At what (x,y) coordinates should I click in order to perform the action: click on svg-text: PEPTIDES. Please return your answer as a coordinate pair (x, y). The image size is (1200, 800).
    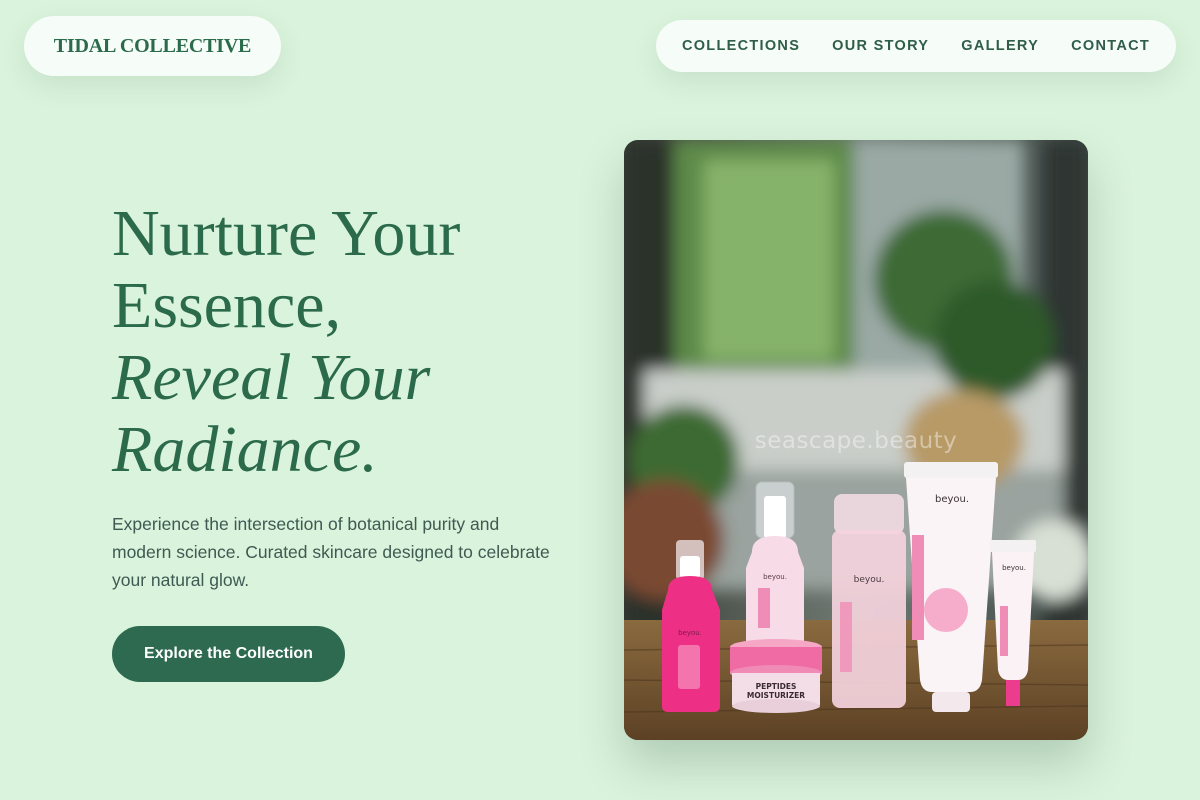
    Looking at the image, I should click on (776, 686).